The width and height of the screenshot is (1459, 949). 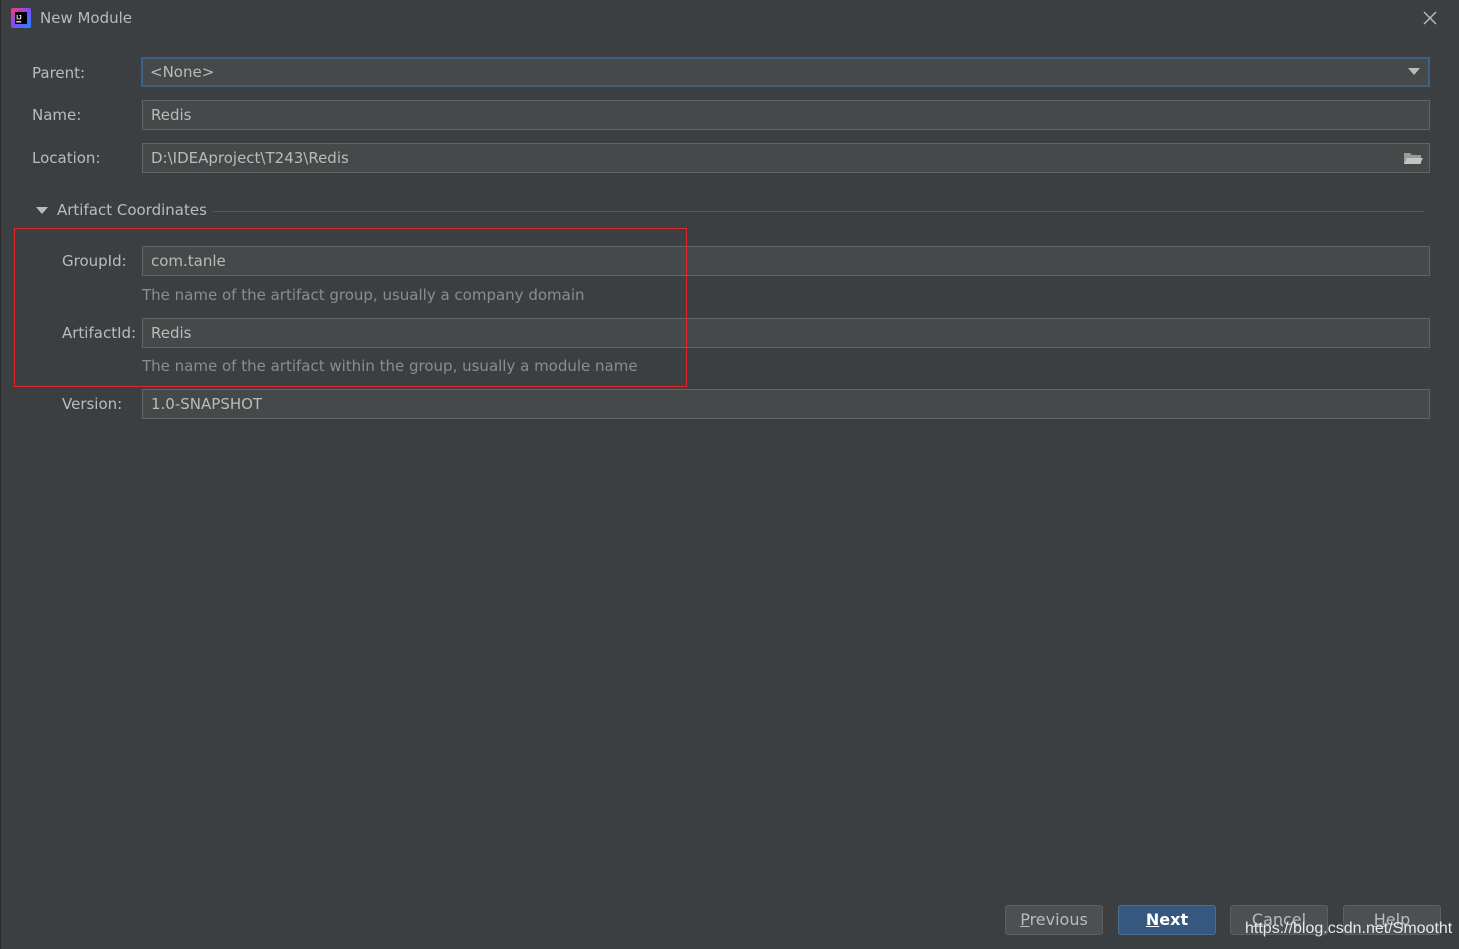 What do you see at coordinates (730, 18) in the screenshot?
I see `title-bar: IJ New Module` at bounding box center [730, 18].